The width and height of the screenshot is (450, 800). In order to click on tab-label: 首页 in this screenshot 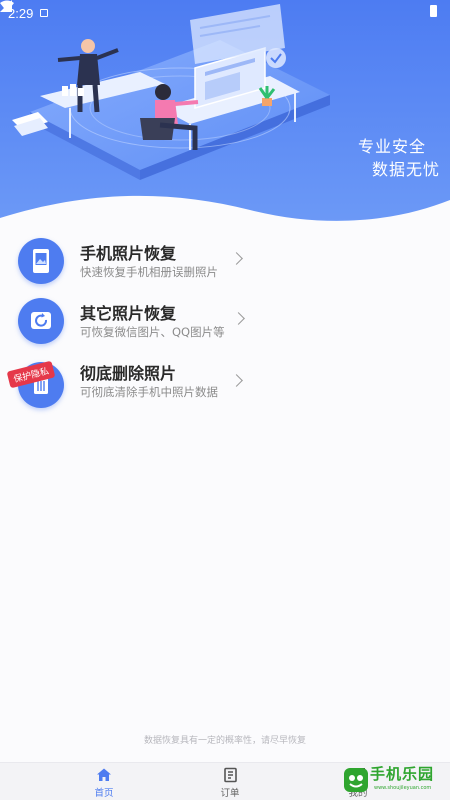, I will do `click(104, 793)`.